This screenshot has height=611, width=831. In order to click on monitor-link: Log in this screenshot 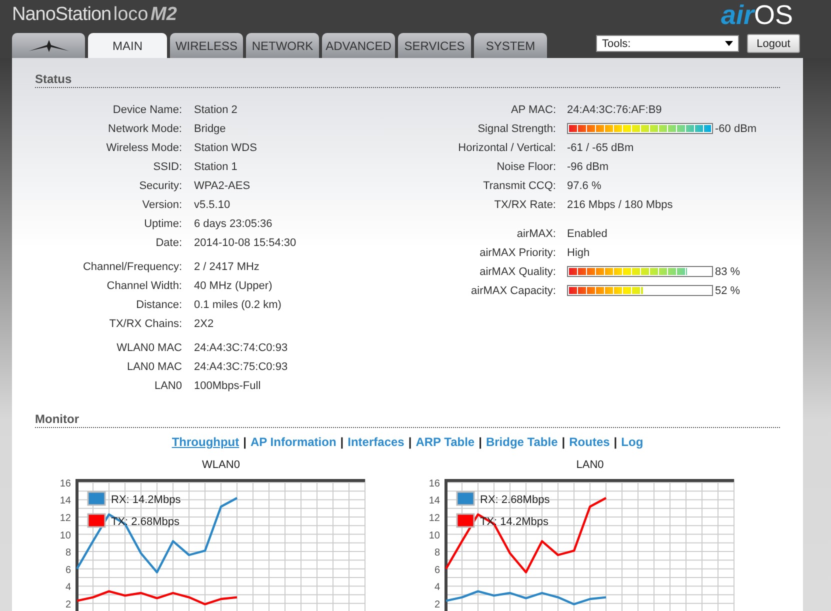, I will do `click(632, 442)`.